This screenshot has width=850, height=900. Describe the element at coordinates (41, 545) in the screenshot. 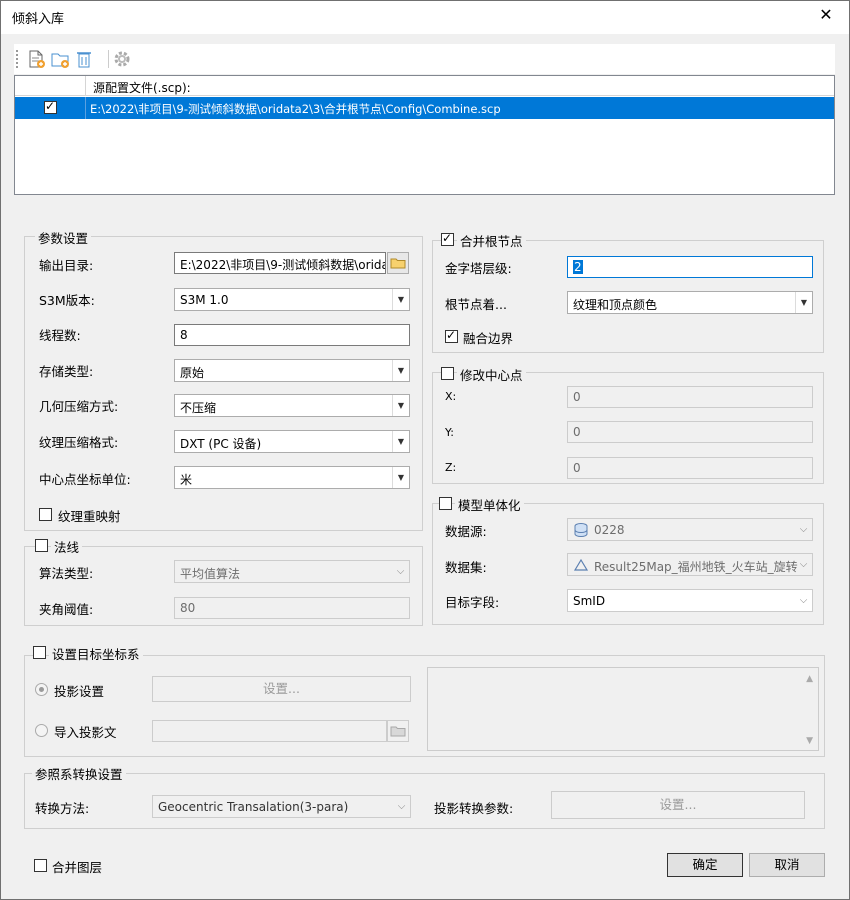

I see `normals-checkbox` at that location.